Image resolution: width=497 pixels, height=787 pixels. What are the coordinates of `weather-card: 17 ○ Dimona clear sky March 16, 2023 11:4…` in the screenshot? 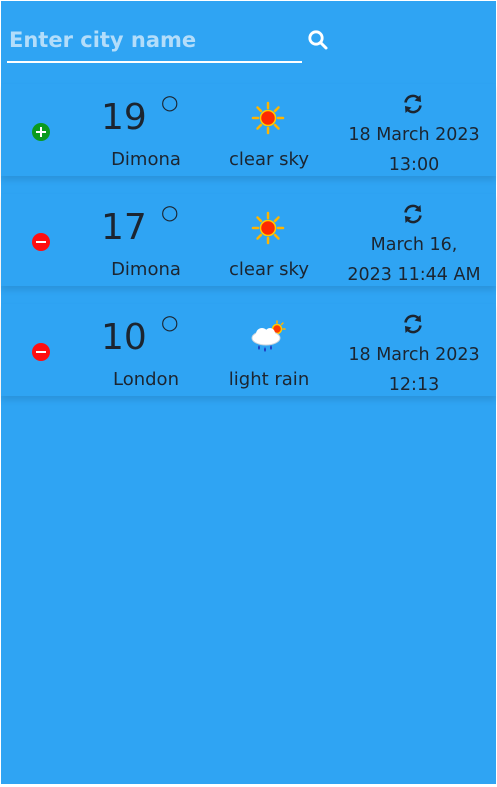 It's located at (248, 240).